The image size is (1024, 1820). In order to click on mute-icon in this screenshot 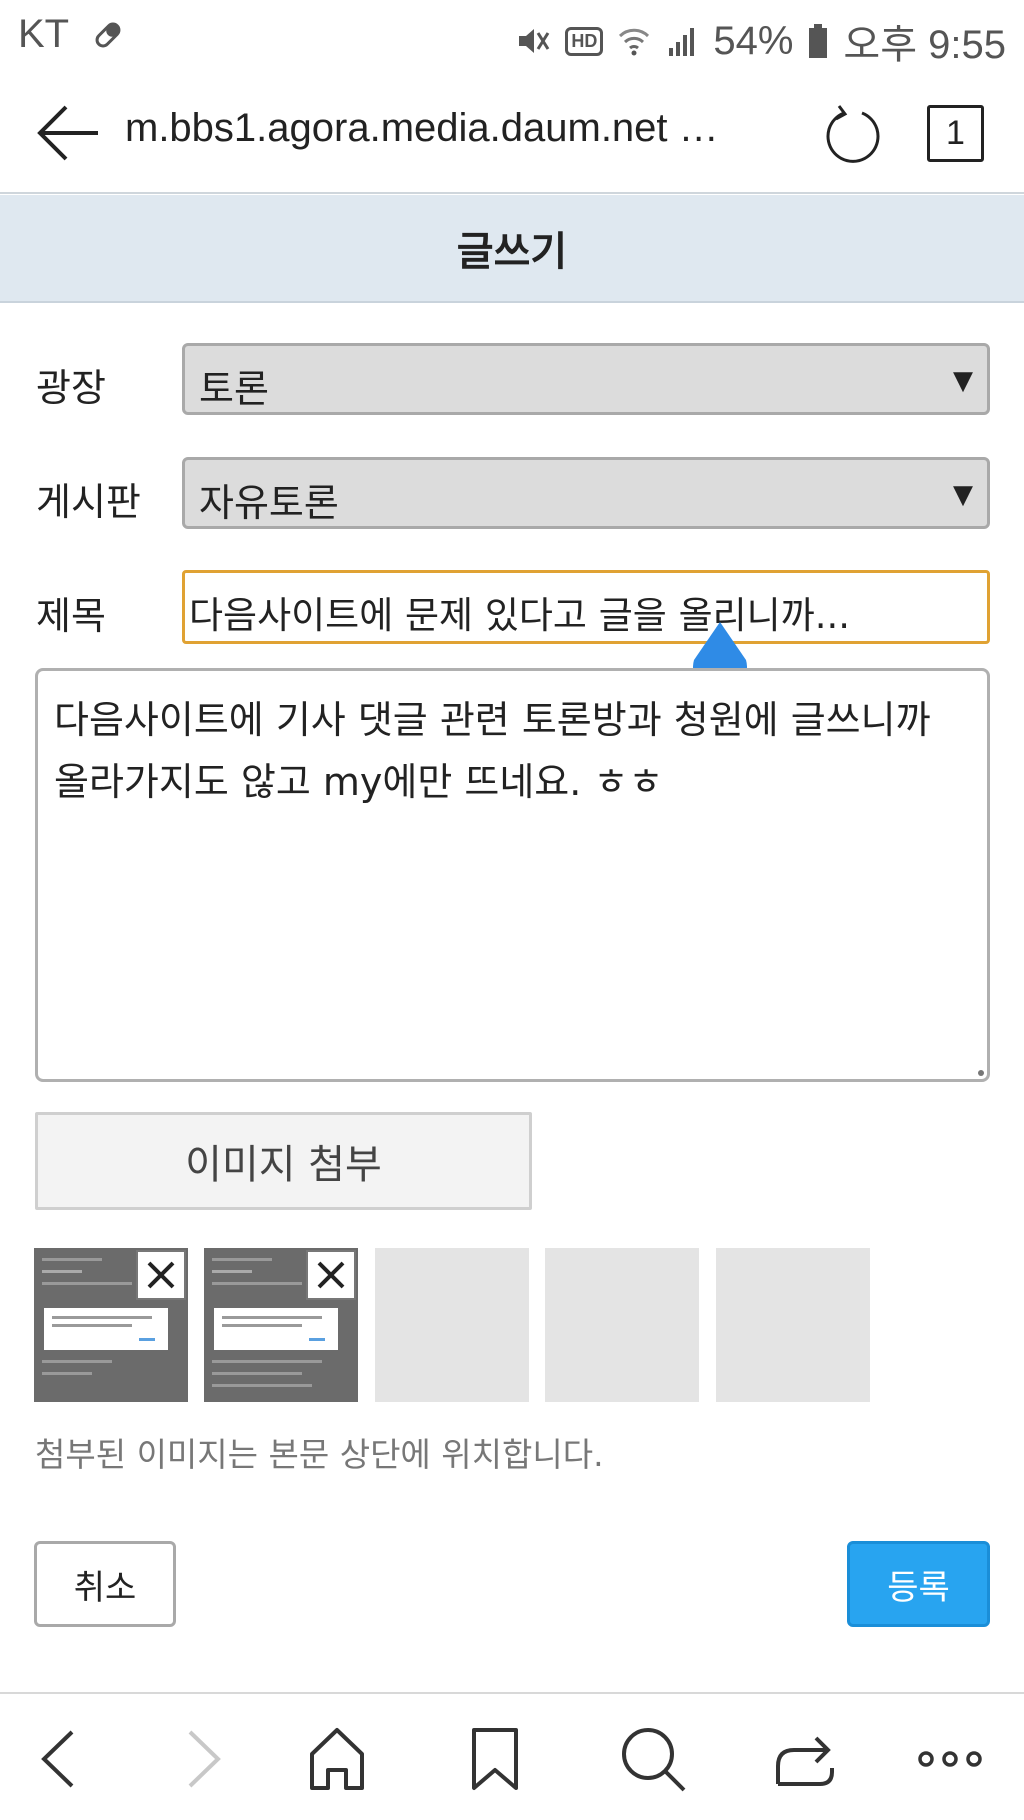, I will do `click(533, 41)`.